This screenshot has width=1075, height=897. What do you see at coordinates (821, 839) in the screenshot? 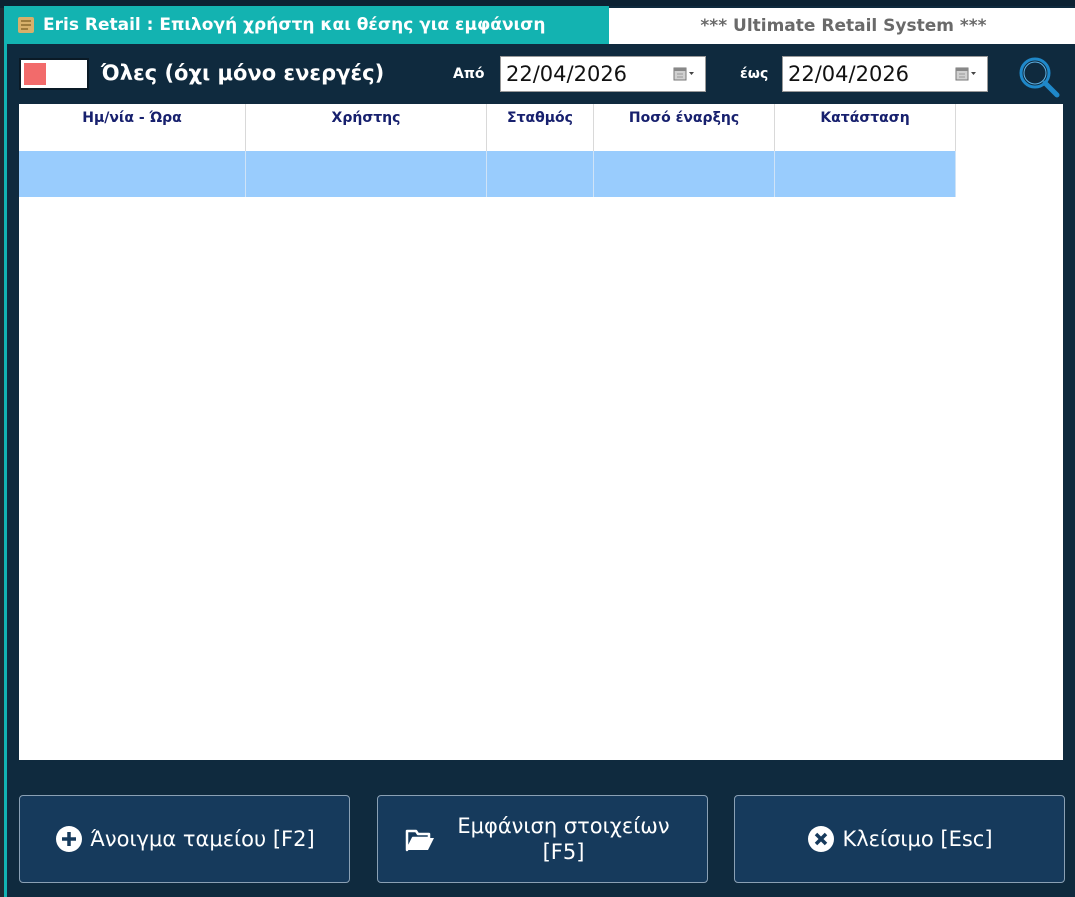
I see `close-circle-icon` at bounding box center [821, 839].